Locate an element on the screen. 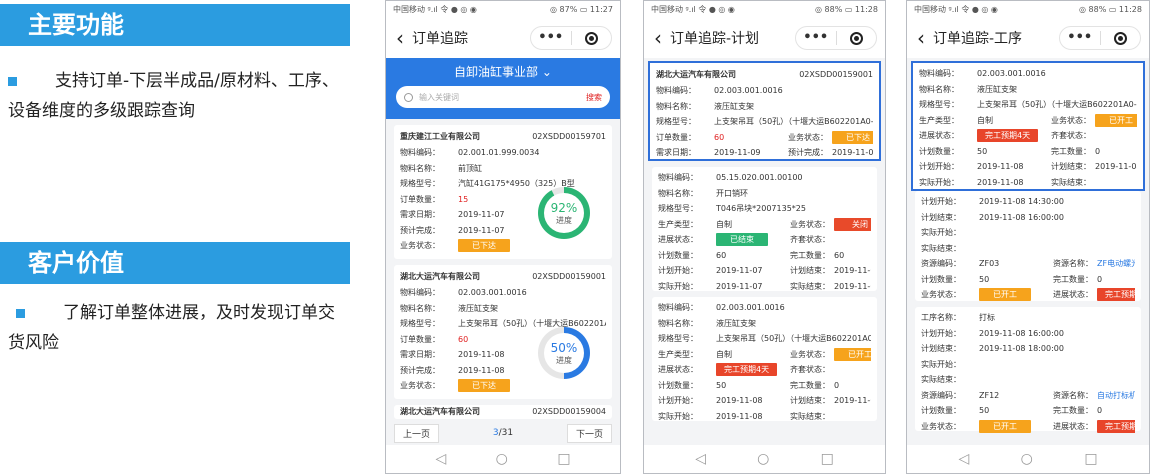 The width and height of the screenshot is (1150, 474). page-title: 订单追踪-工序 is located at coordinates (978, 39).